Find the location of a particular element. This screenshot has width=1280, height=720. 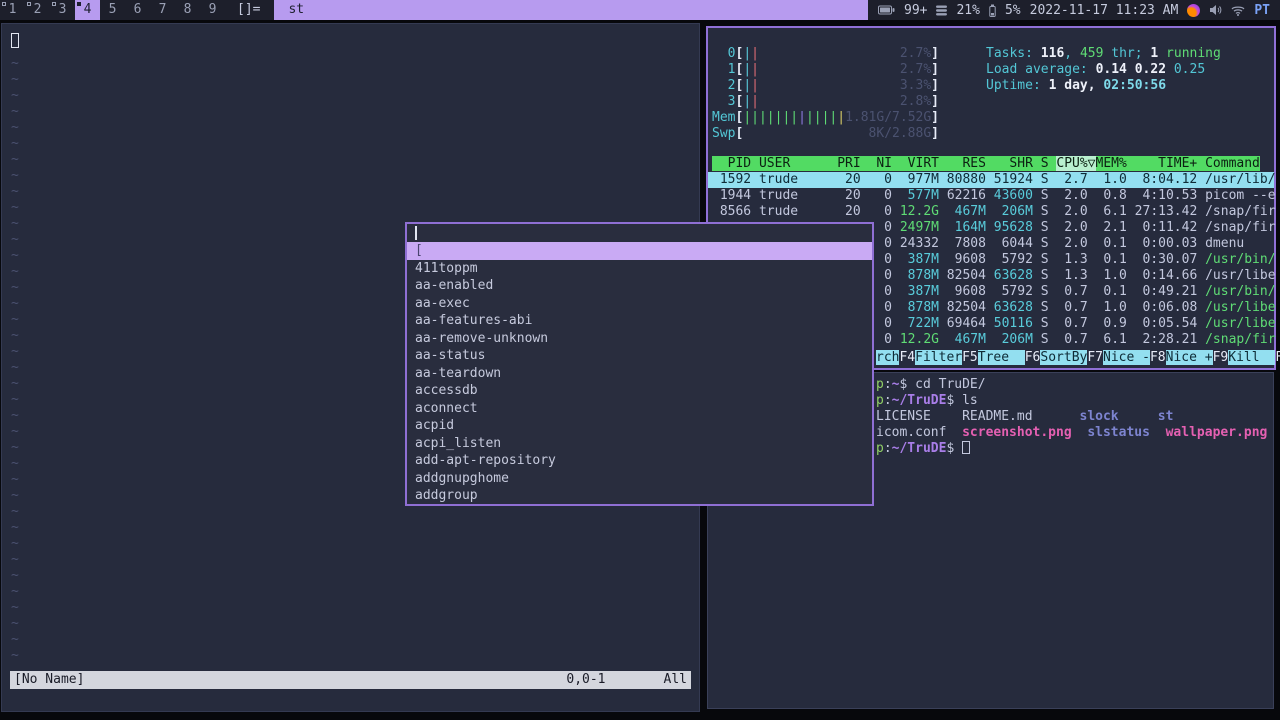

dmenu-item: addgnupghome is located at coordinates (639, 479).